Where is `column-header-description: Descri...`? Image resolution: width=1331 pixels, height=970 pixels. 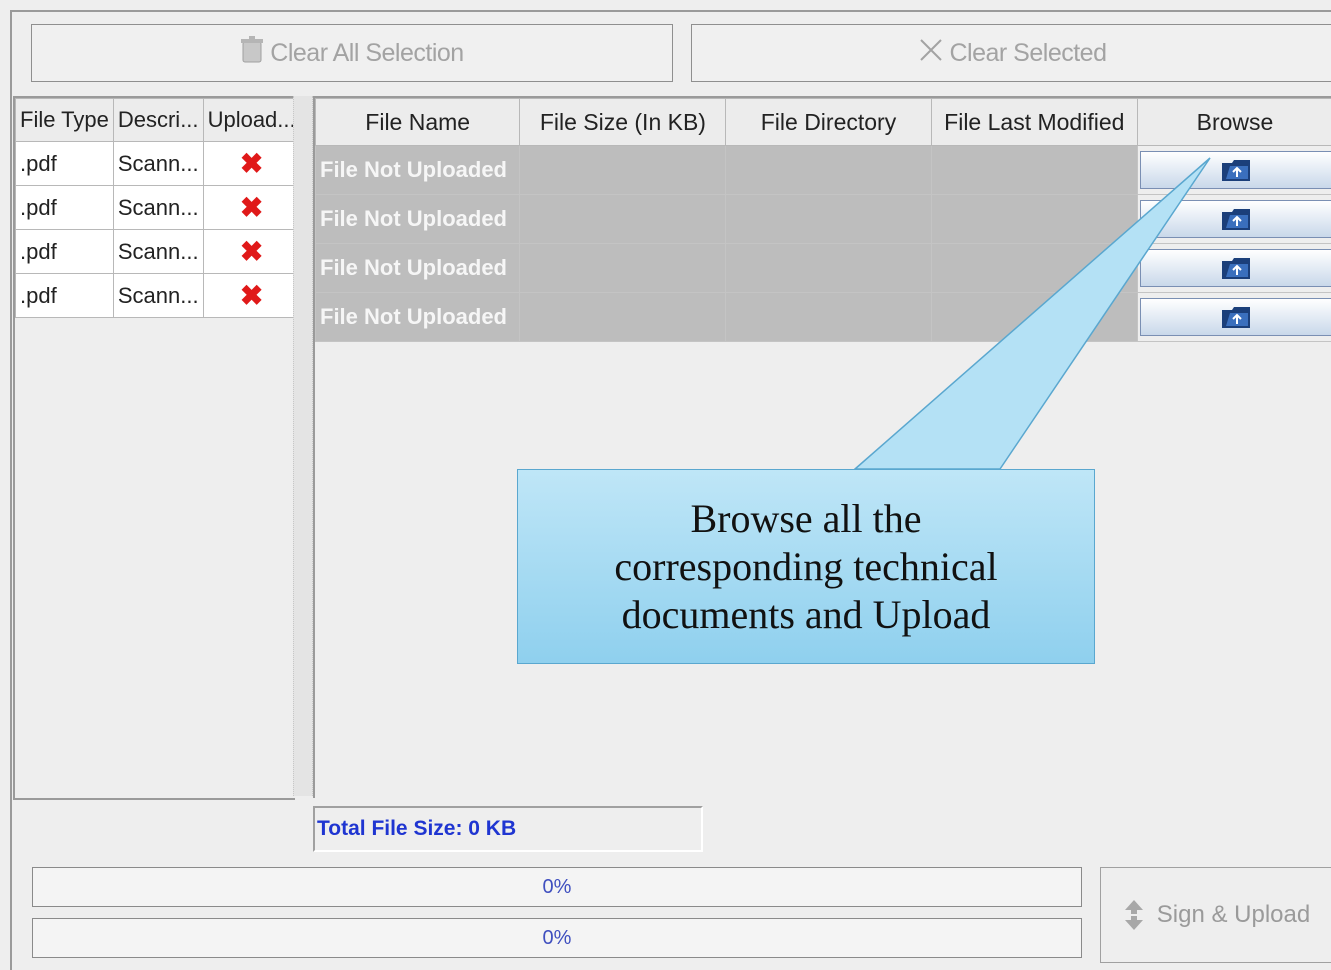 column-header-description: Descri... is located at coordinates (158, 120).